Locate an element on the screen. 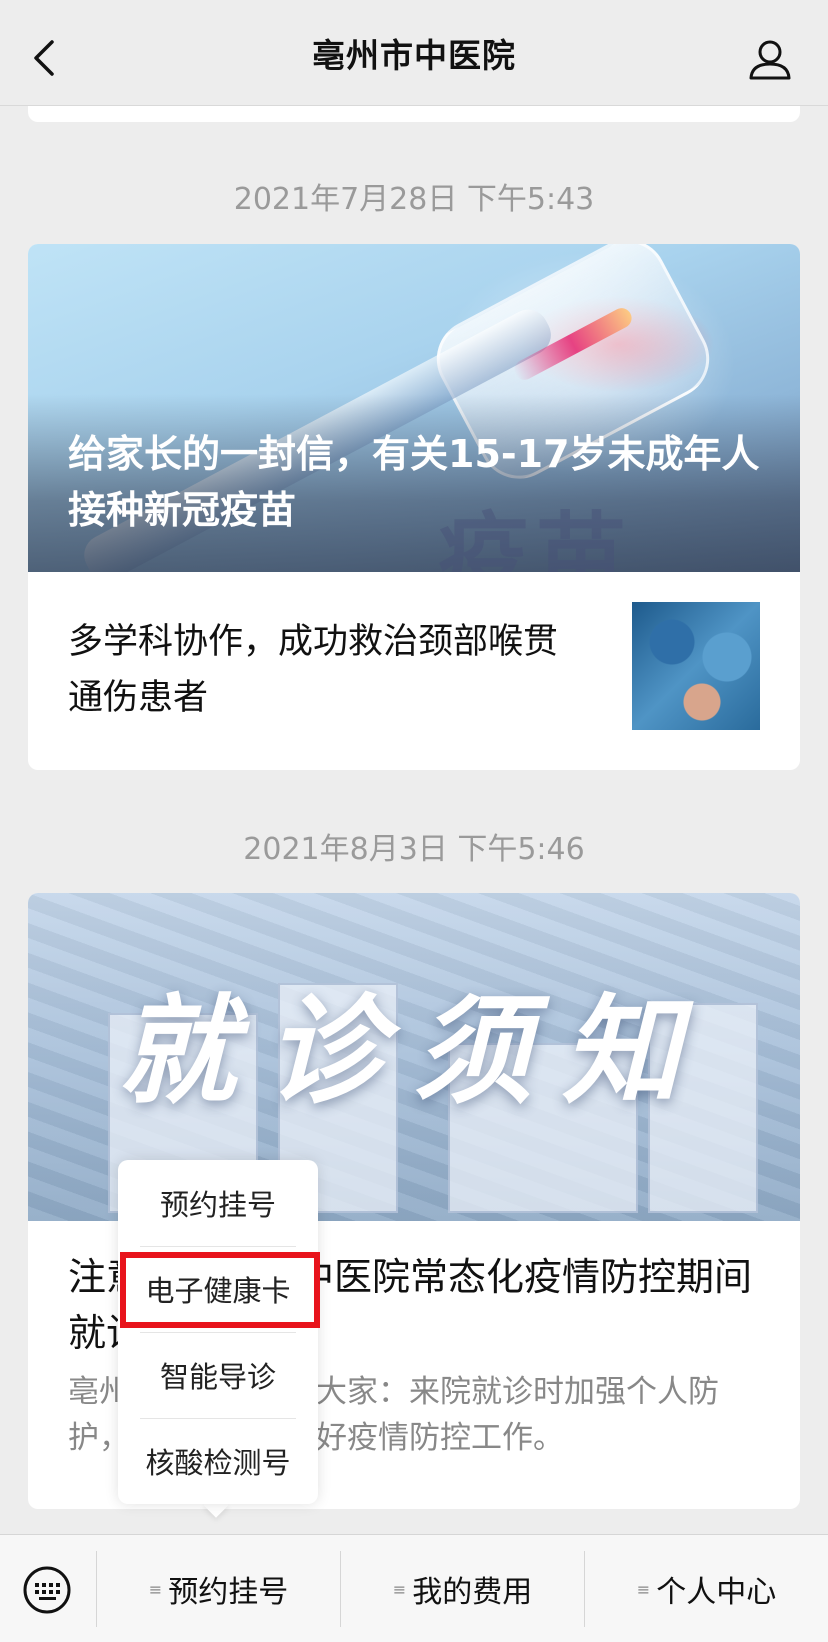 The image size is (828, 1642). bottom-menu-bar: ≡ 预约挂号 ≡ 我的费用 ≡ 个人中心 is located at coordinates (414, 1588).